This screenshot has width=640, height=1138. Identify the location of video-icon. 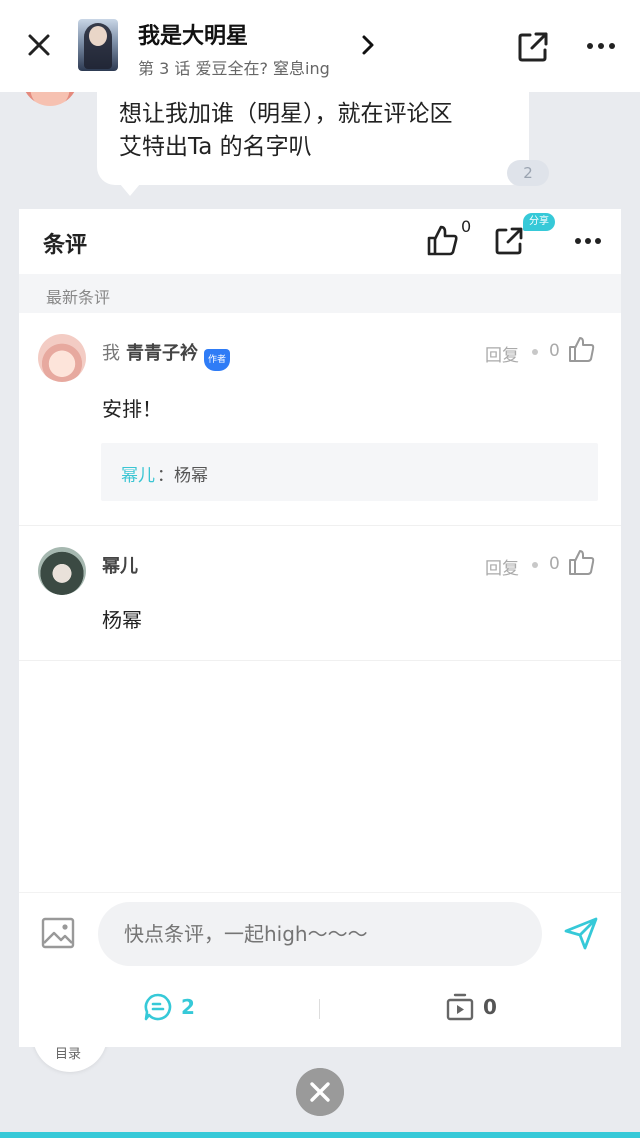
(460, 1007).